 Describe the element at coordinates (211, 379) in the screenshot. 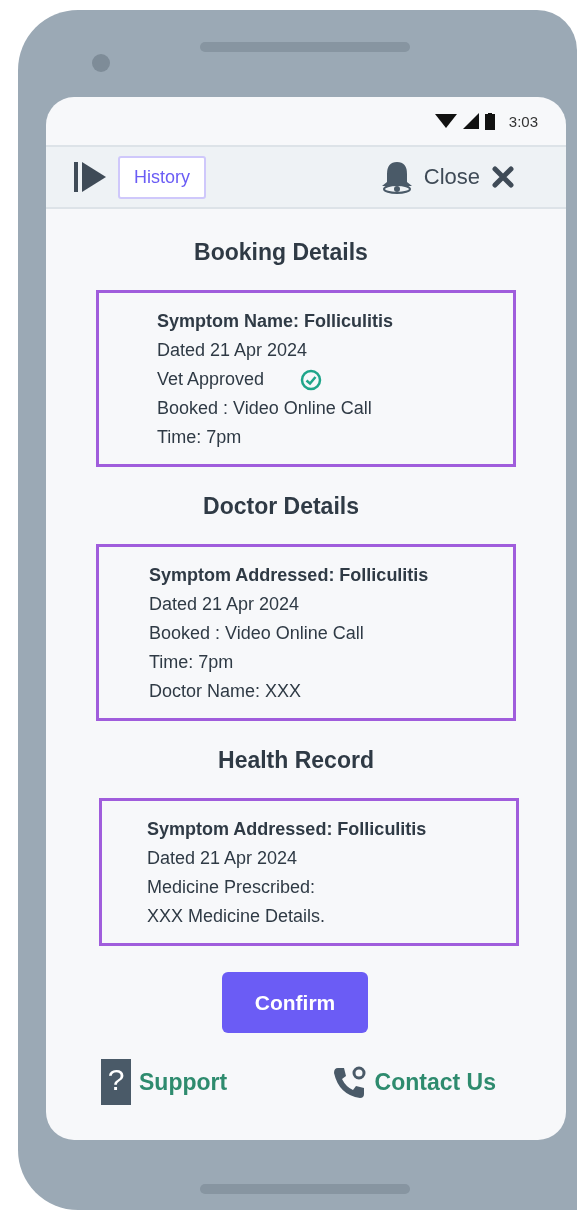

I see `detail-text: Vet Approved` at that location.